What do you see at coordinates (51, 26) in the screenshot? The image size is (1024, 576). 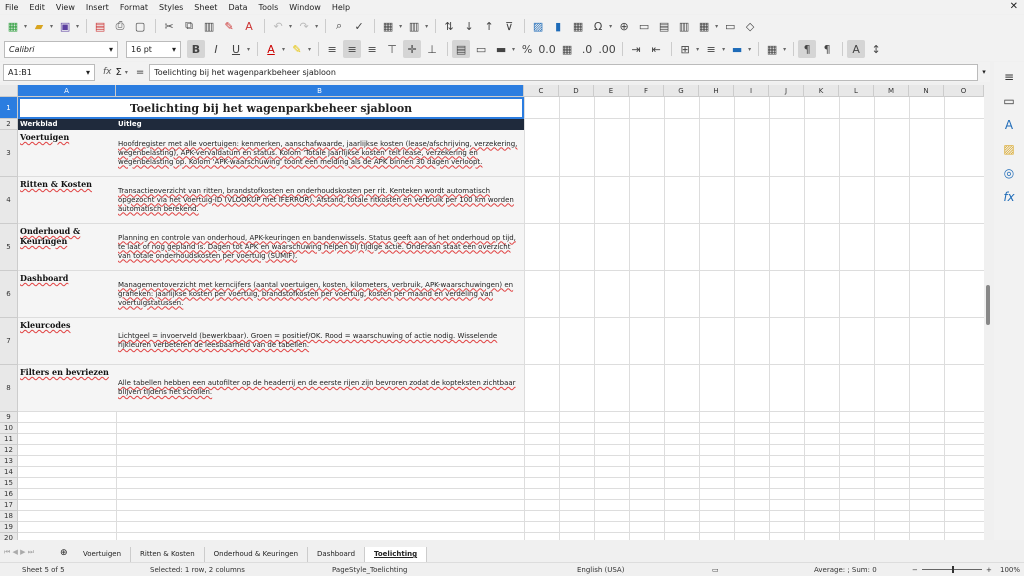 I see `open-dropdown-icon: ▾` at bounding box center [51, 26].